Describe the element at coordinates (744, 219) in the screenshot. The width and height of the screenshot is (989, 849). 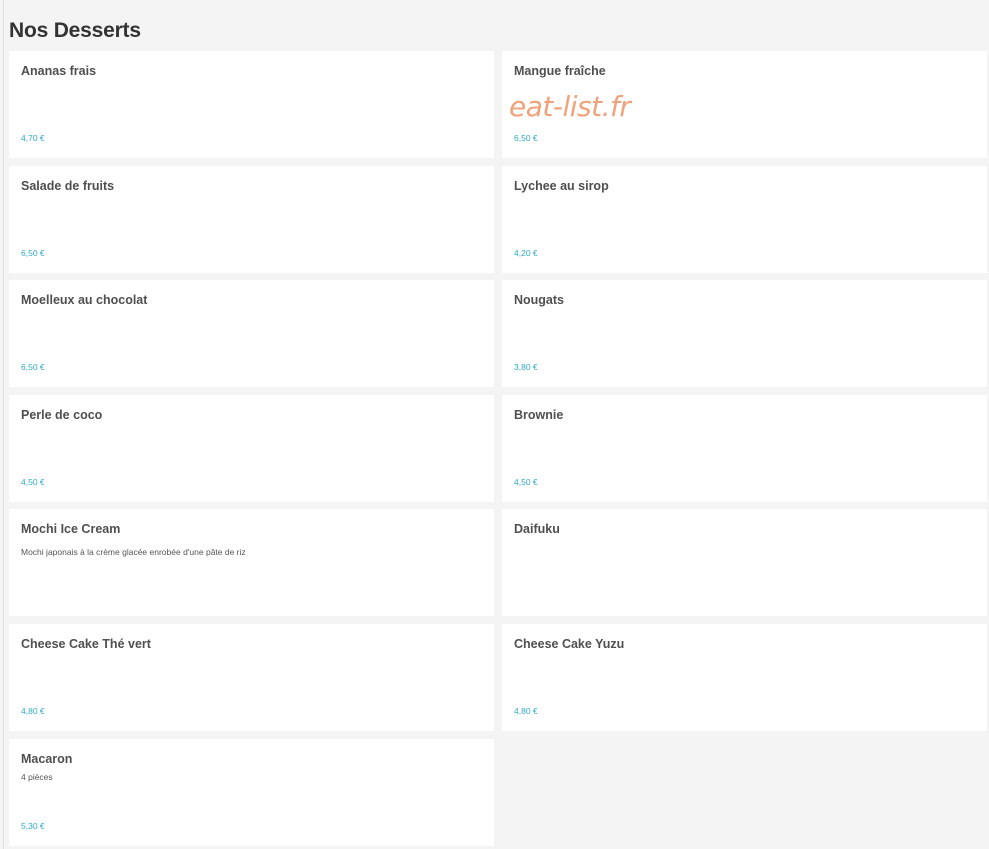
I see `menu-item-lychee-au-sirop: Lychee au sirop 4,20 €` at that location.